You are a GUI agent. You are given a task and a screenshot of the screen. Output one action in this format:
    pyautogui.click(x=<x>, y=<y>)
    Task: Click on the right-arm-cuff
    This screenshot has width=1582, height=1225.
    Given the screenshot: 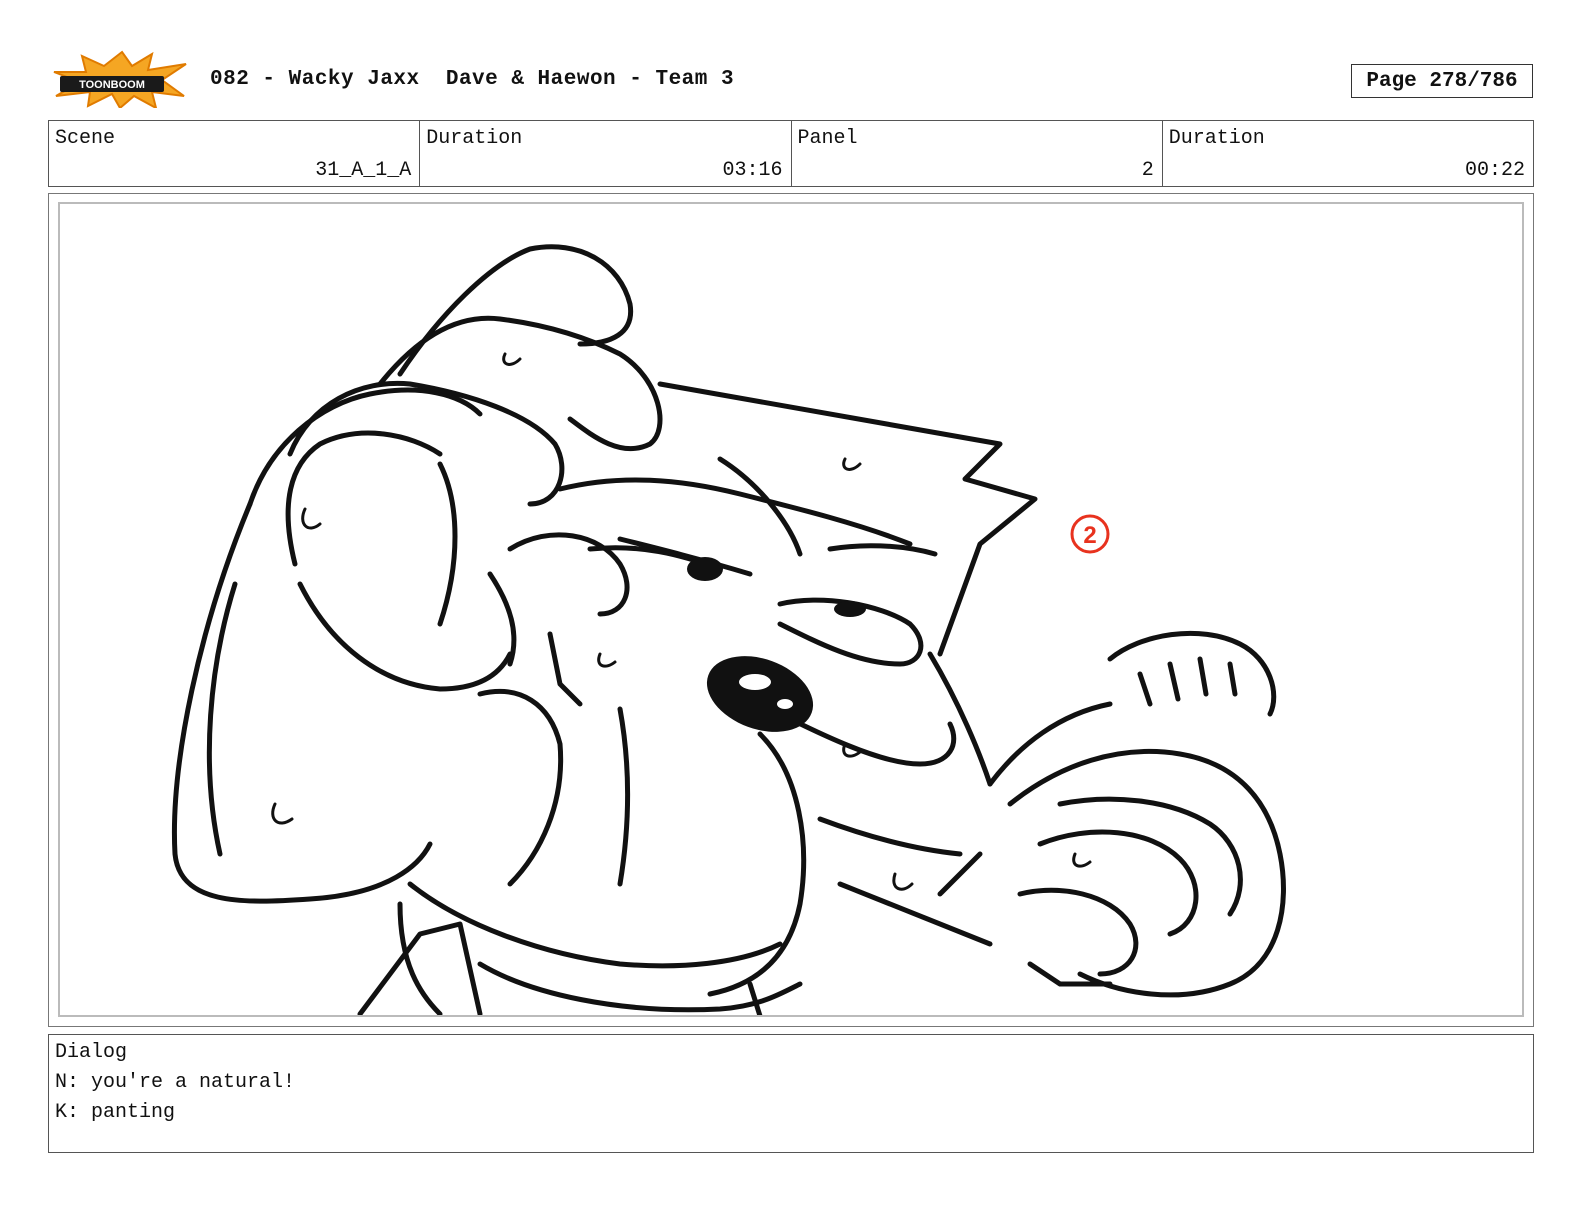 What is the action you would take?
    pyautogui.click(x=960, y=874)
    